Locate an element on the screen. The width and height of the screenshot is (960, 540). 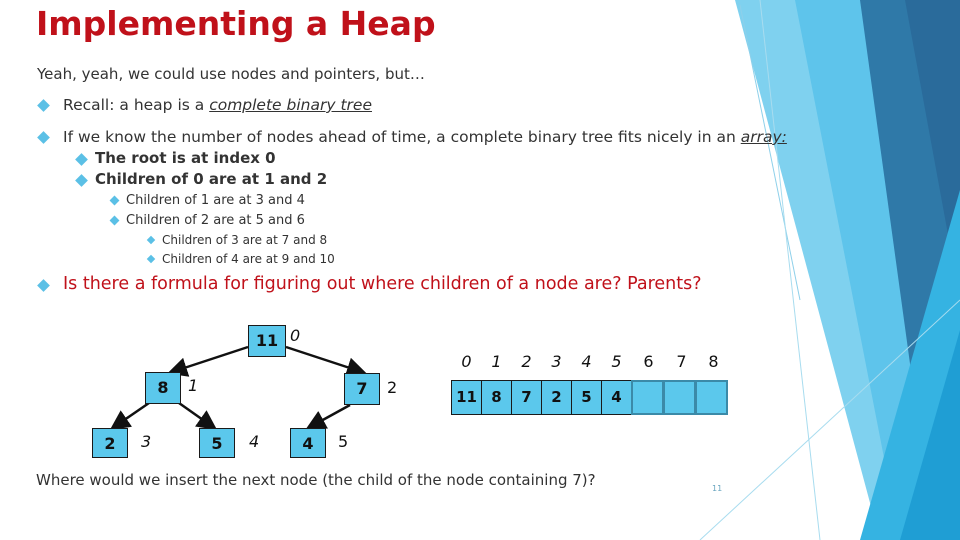
array-cell: 11 is located at coordinates (466, 397).